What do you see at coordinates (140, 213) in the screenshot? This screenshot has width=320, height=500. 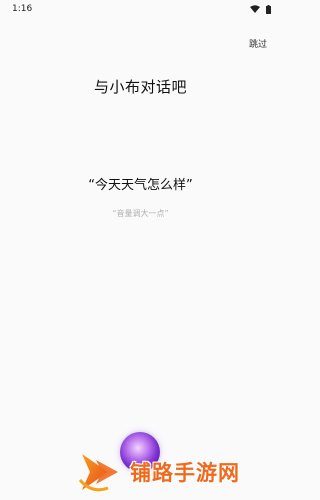 I see `example-hint: “音量调大一点”` at bounding box center [140, 213].